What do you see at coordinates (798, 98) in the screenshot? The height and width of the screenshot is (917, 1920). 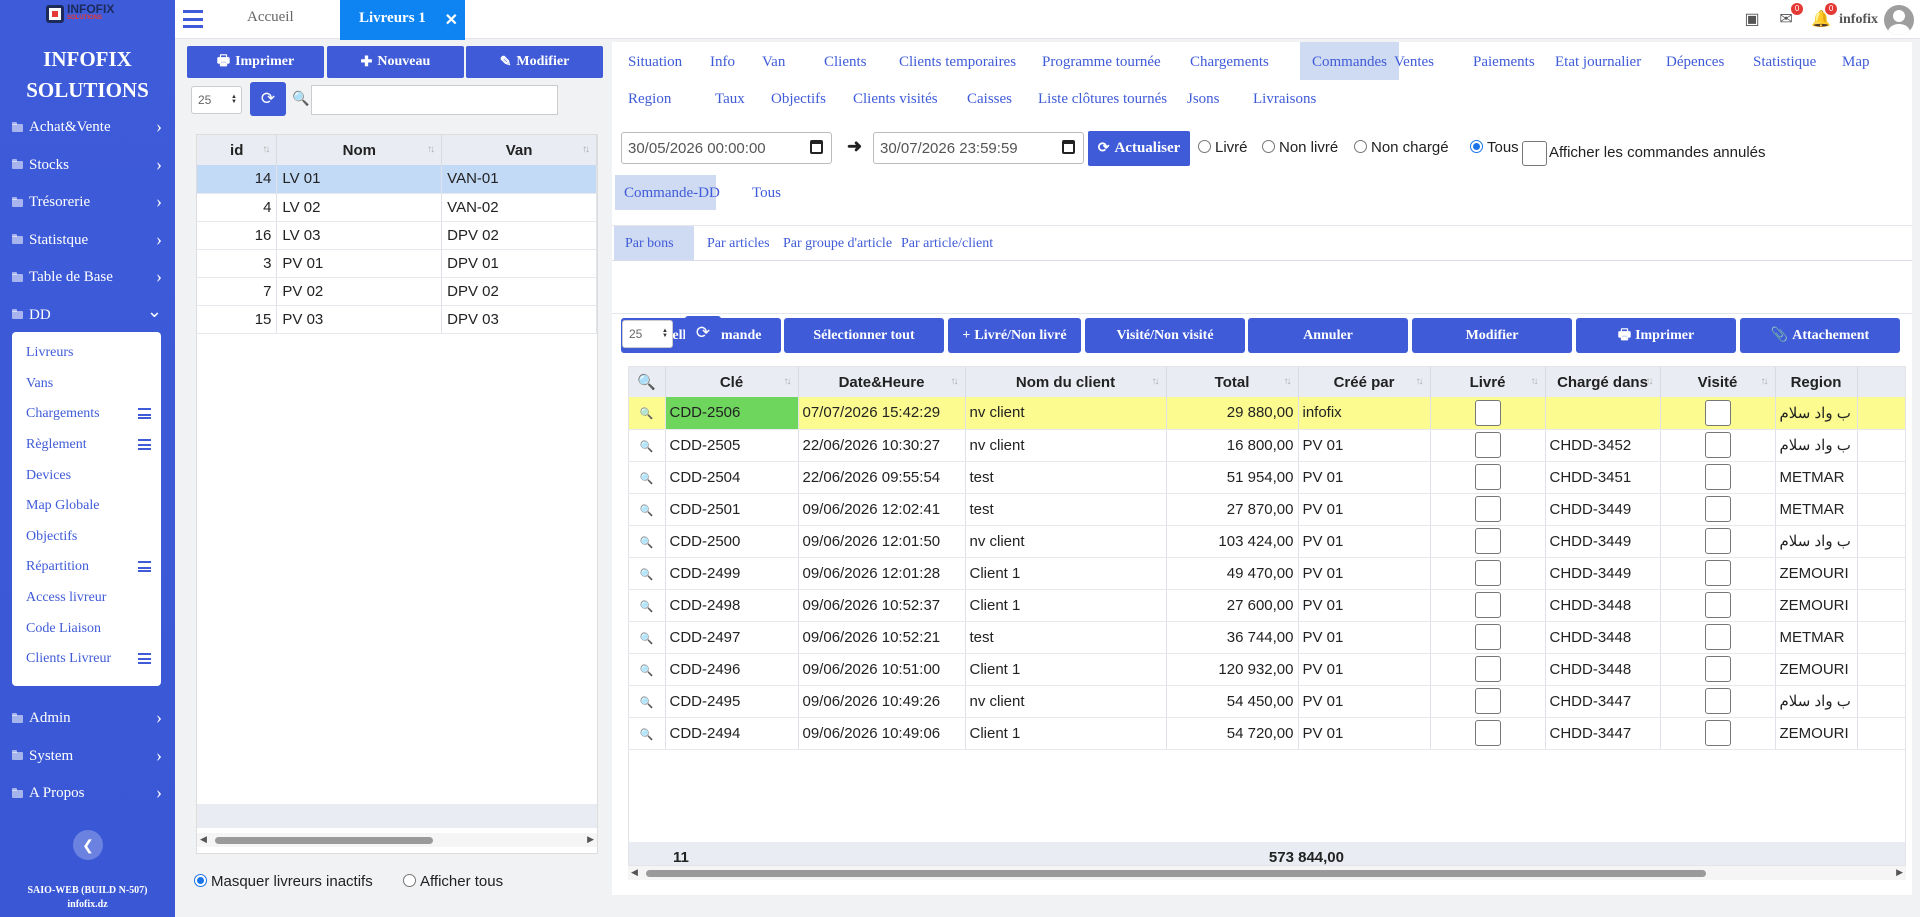 I see `tab-objectifs: Objectifs` at bounding box center [798, 98].